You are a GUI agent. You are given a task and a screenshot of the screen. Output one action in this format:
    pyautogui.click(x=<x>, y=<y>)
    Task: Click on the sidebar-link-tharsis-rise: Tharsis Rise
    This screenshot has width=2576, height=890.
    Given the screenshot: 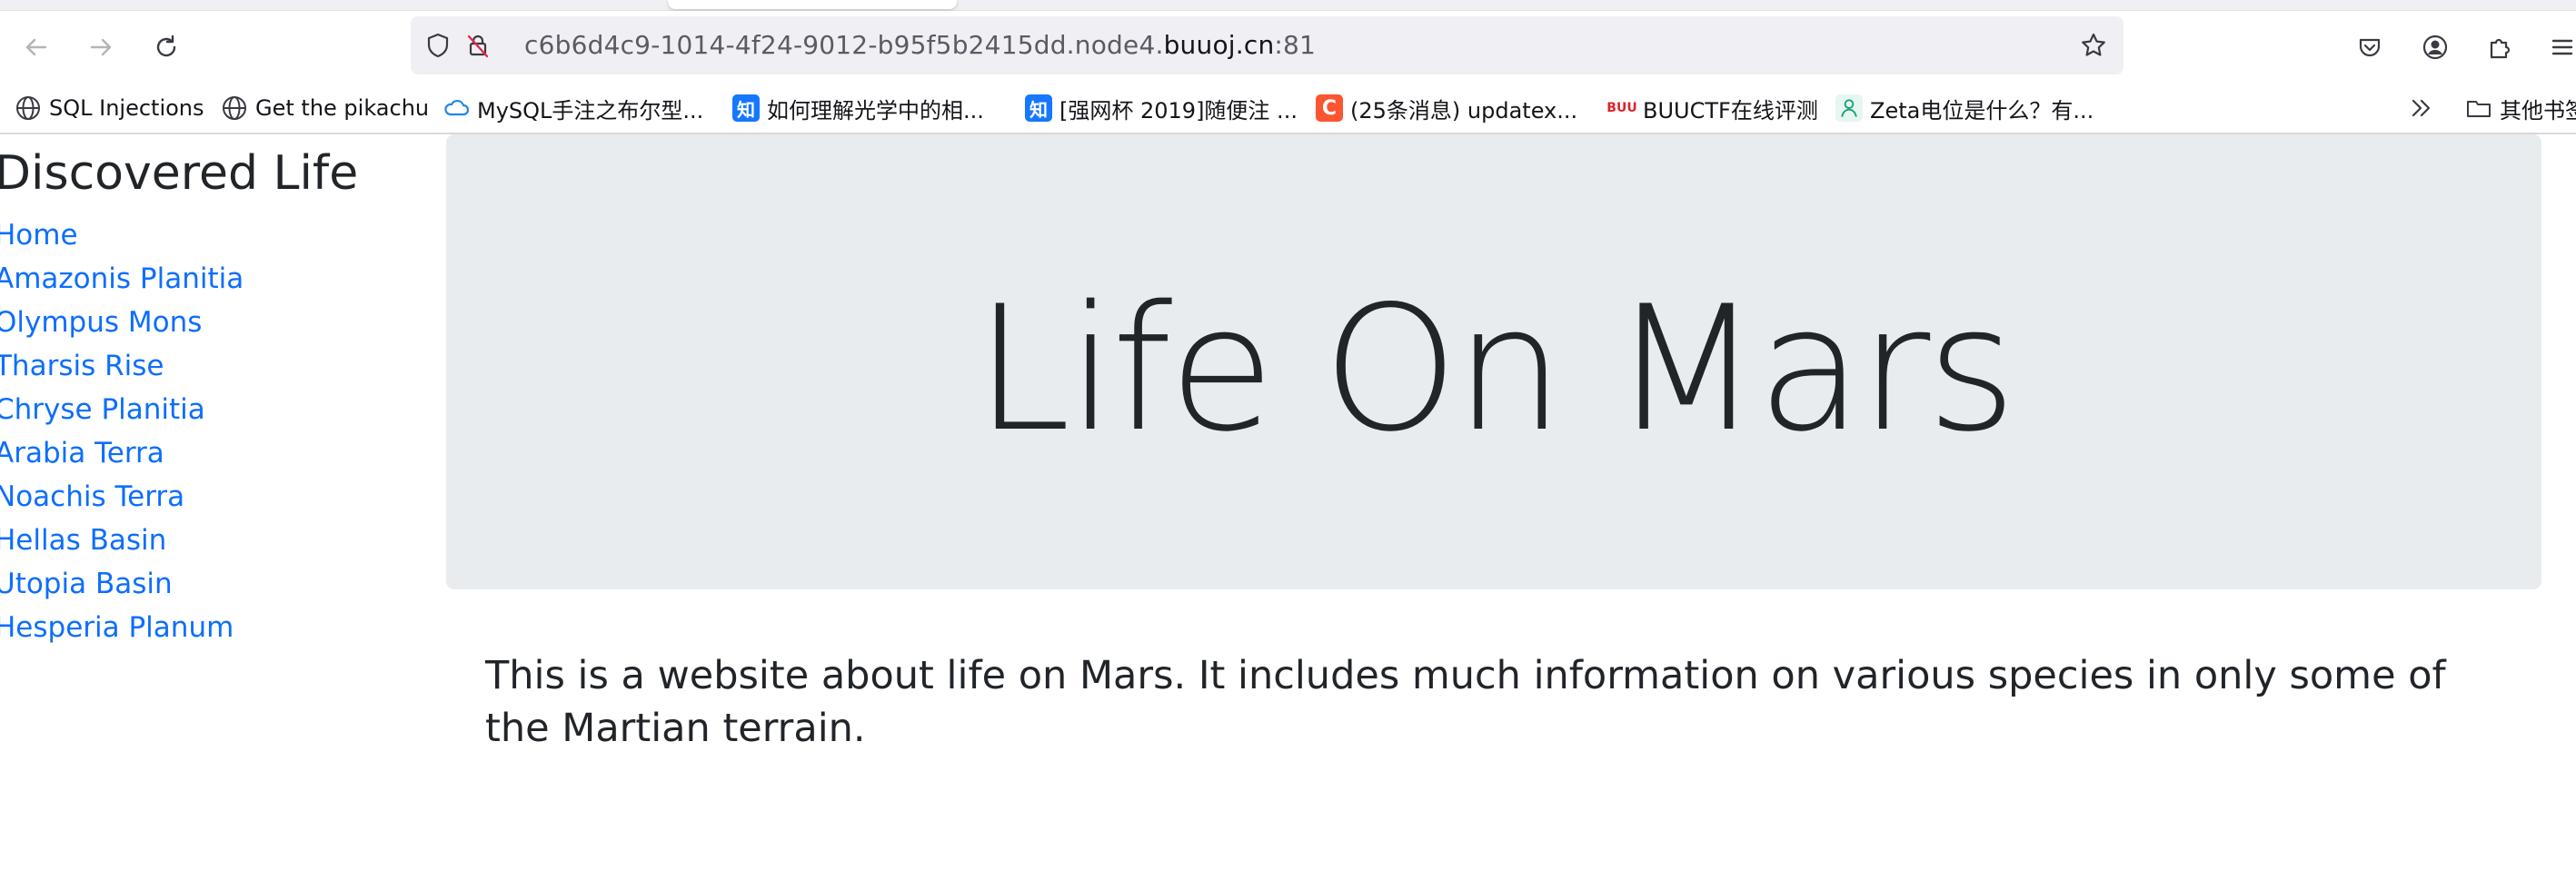 What is the action you would take?
    pyautogui.click(x=82, y=366)
    